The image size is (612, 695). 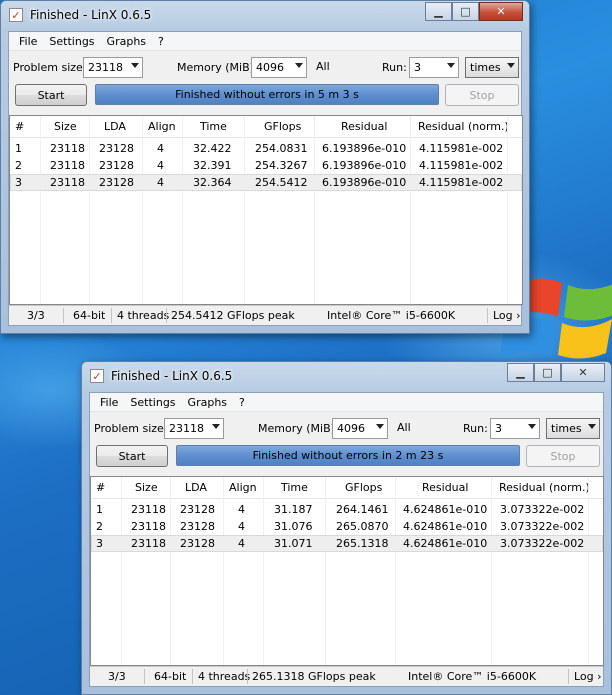 What do you see at coordinates (99, 509) in the screenshot?
I see `cell-index: 1` at bounding box center [99, 509].